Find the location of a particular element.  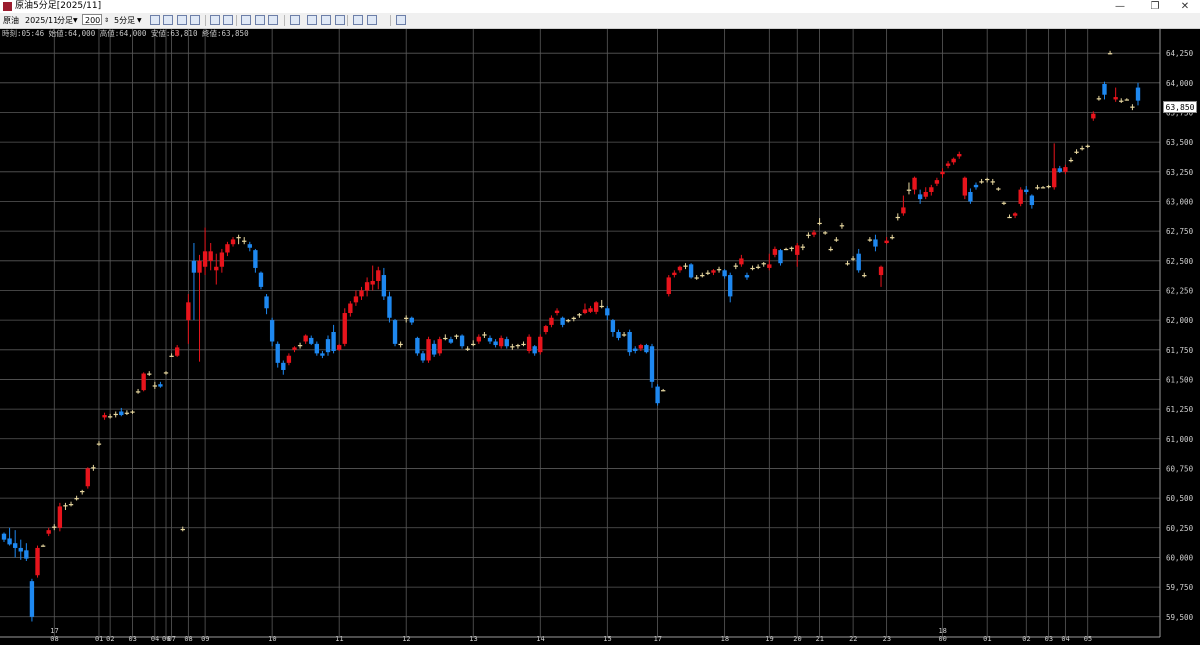

minimize-button: — is located at coordinates (1120, 6).